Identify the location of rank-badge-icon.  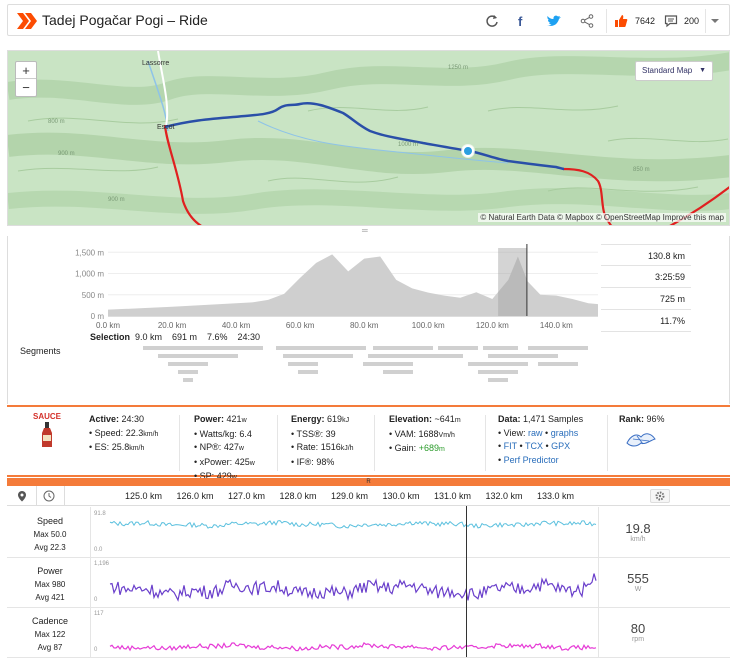
(641, 439).